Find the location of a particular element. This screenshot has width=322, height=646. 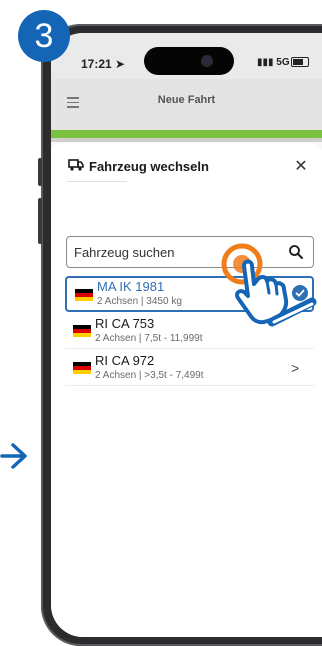

vehicle-details: 2 Achsen | 3450 kg is located at coordinates (139, 301).